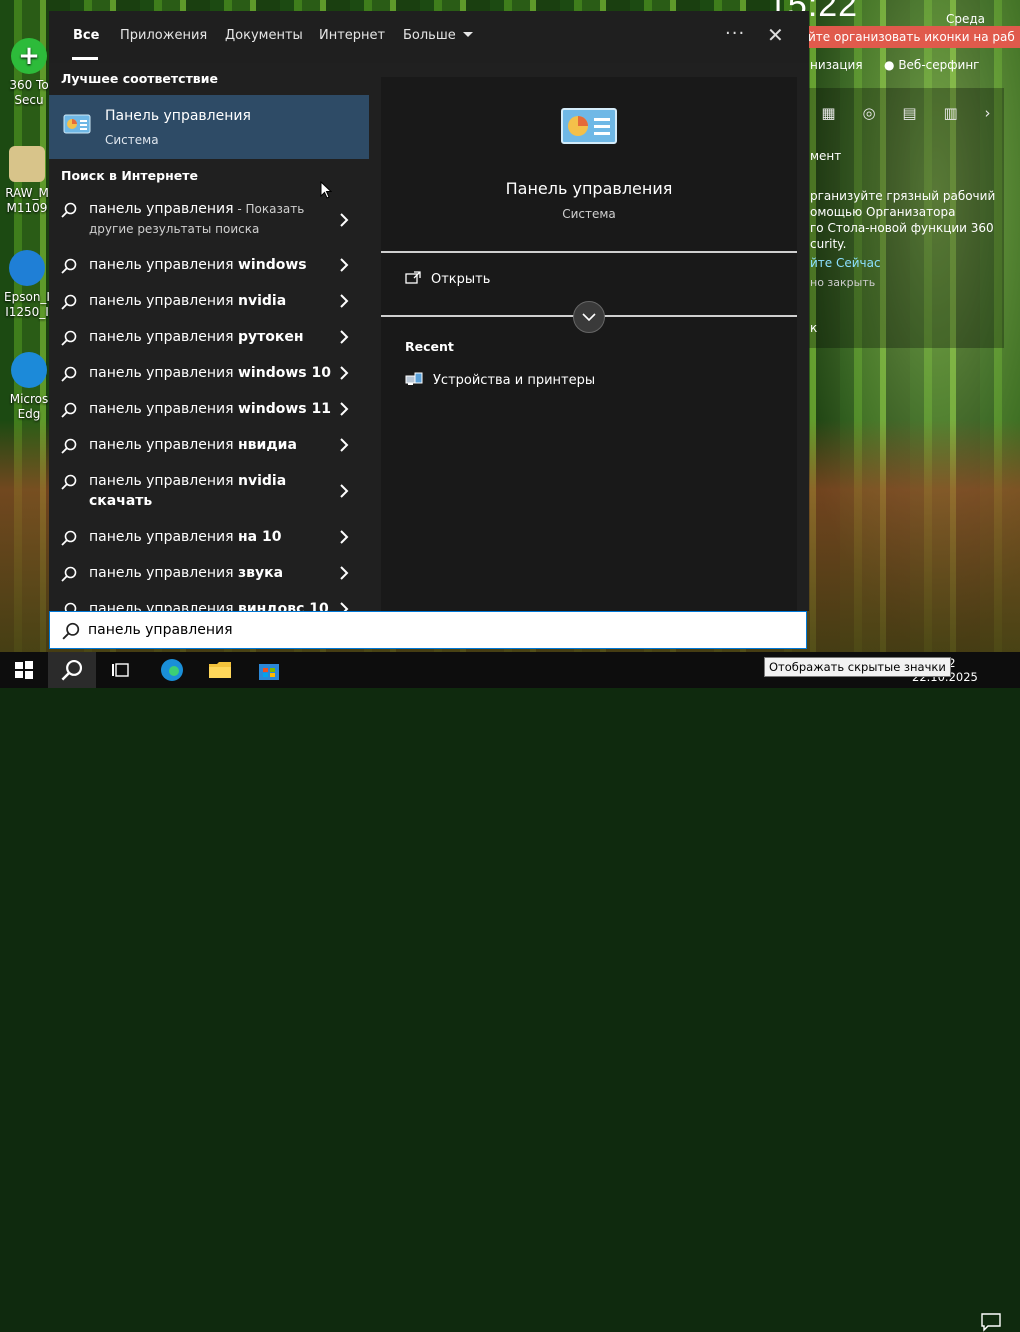 Image resolution: width=1020 pixels, height=1332 pixels. I want to click on result-suffix: нвидиа, so click(267, 445).